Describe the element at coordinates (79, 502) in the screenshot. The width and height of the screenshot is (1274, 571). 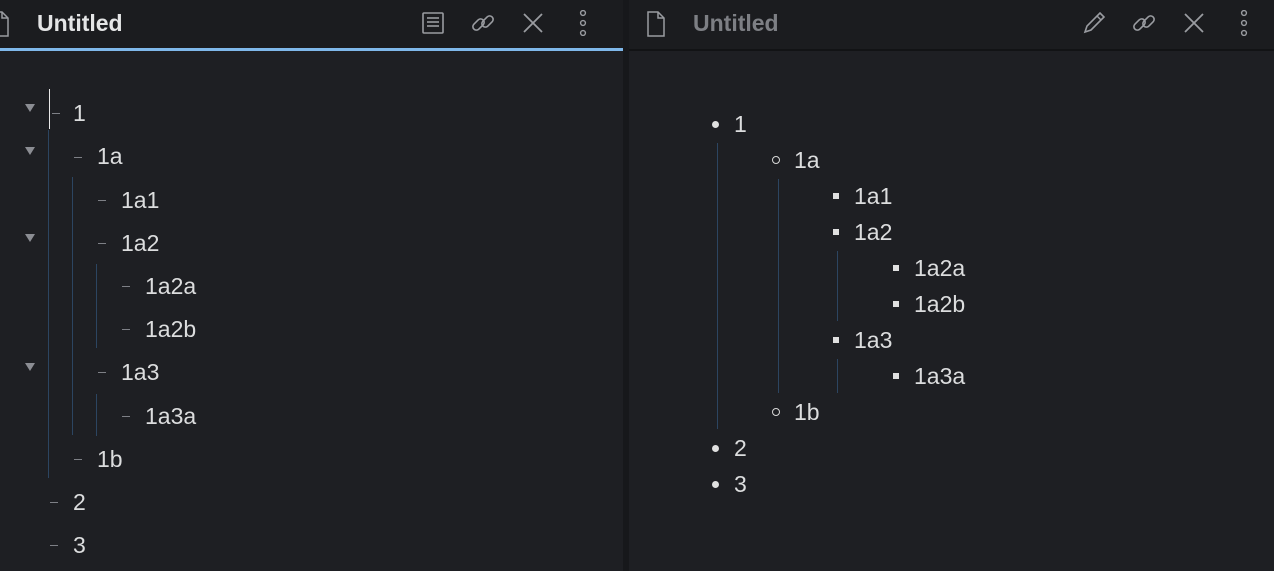
I see `editor-line: 2` at that location.